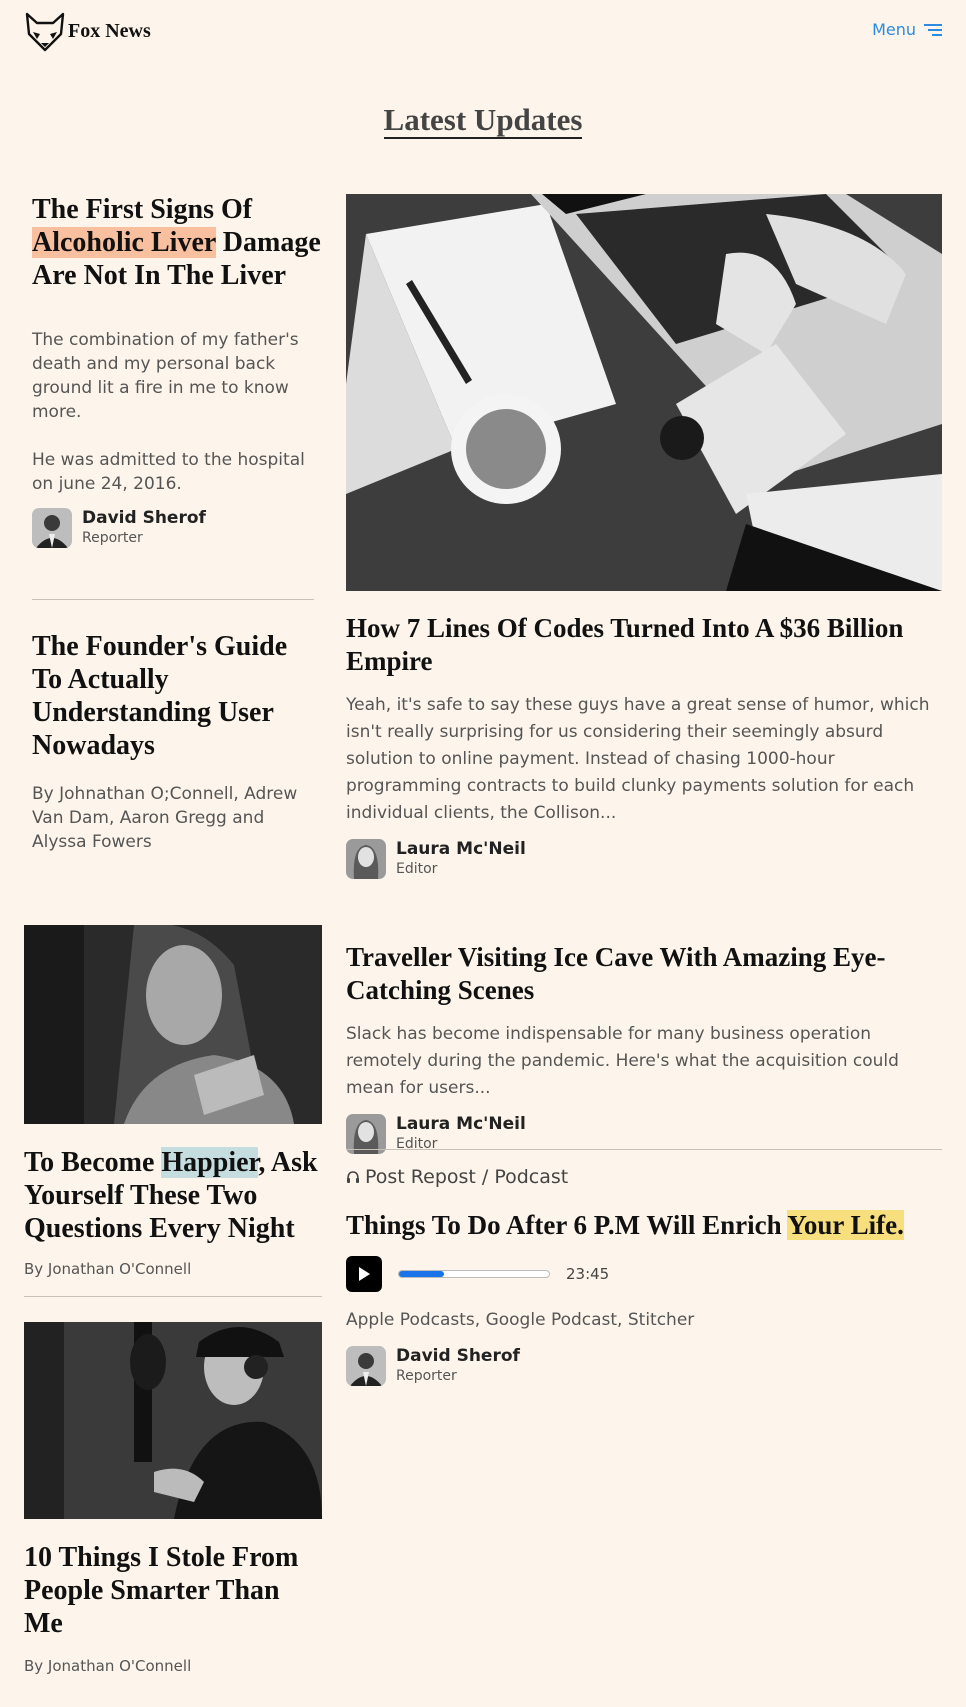 This screenshot has height=1707, width=966. I want to click on podcast-platforms: Apple Podcasts, Google Podcast, Stitcher, so click(520, 1320).